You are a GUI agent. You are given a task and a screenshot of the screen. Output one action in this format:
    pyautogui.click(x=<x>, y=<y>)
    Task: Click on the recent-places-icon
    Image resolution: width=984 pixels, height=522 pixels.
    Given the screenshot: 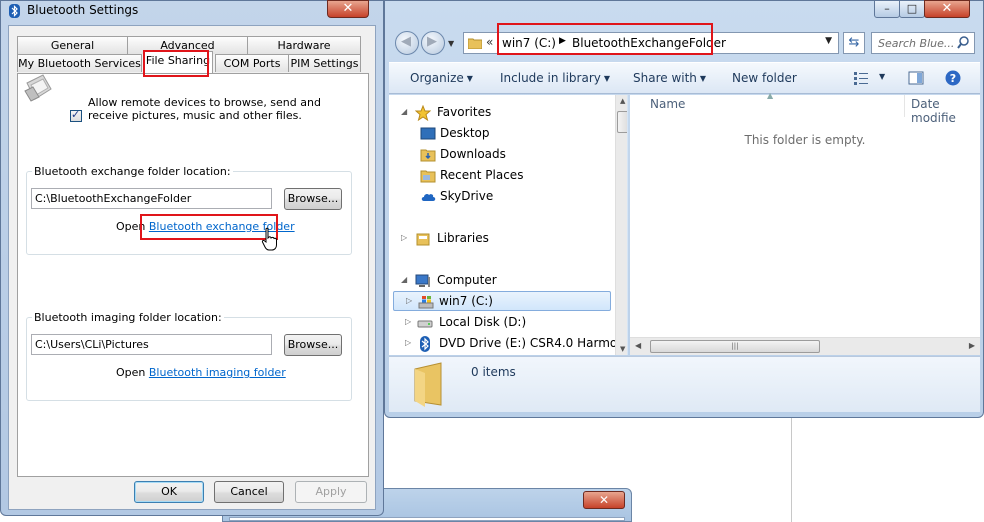 What is the action you would take?
    pyautogui.click(x=428, y=176)
    